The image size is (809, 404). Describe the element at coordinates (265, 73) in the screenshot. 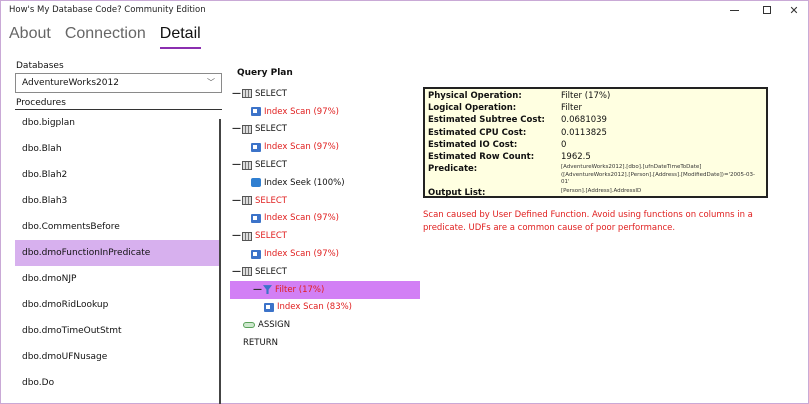

I see `query-plan-title: Query Plan` at that location.